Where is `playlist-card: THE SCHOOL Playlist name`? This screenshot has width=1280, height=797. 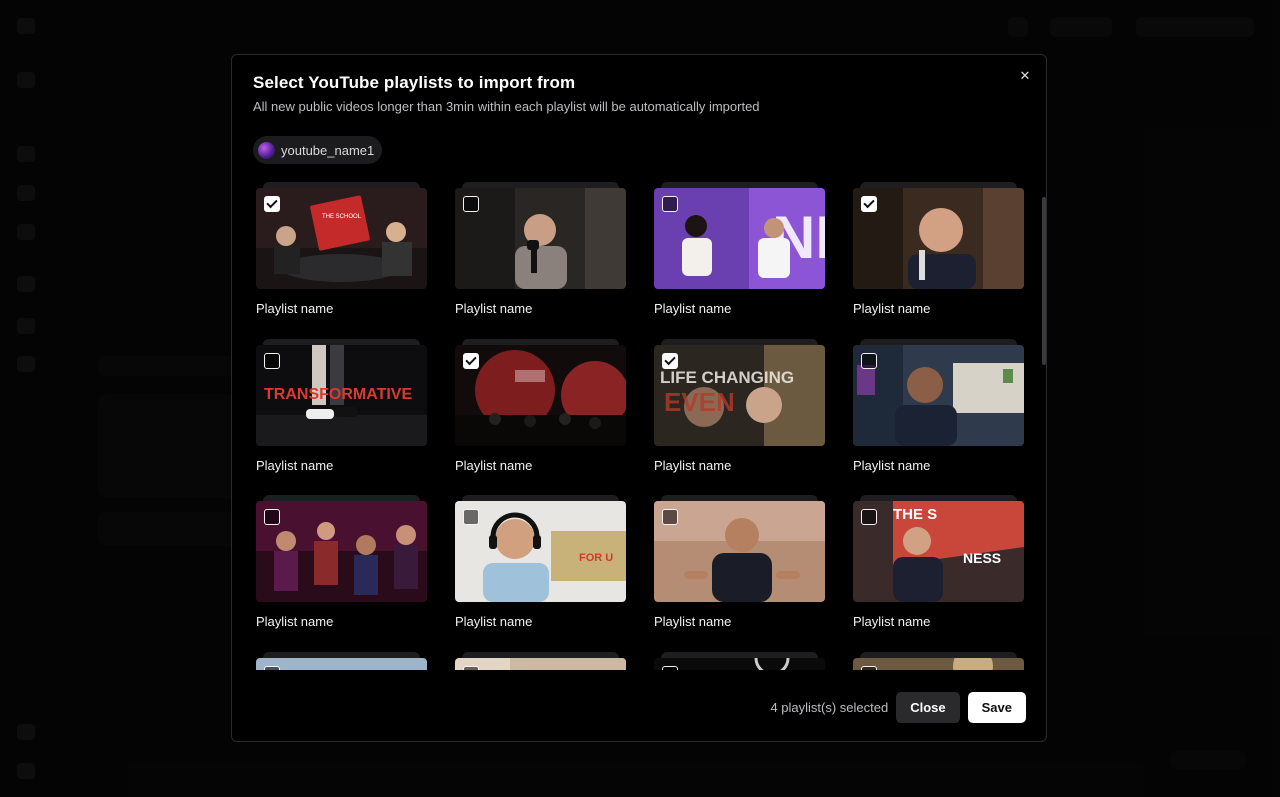
playlist-card: THE SCHOOL Playlist name is located at coordinates (341, 260).